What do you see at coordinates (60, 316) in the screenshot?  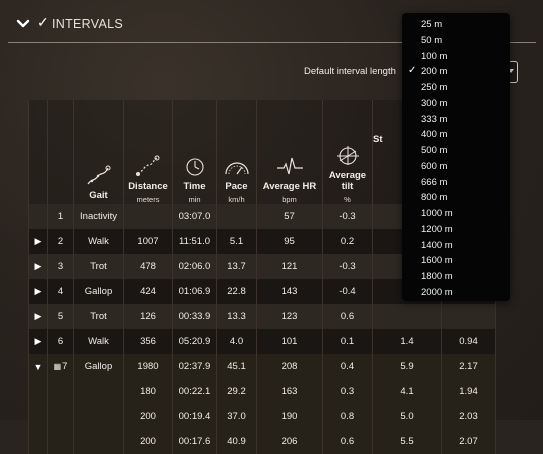 I see `cell-value: 5` at bounding box center [60, 316].